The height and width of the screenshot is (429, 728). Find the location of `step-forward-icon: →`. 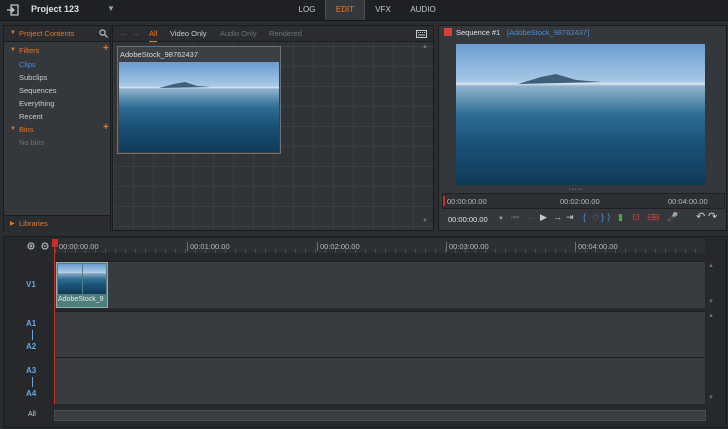

step-forward-icon: → is located at coordinates (557, 217).